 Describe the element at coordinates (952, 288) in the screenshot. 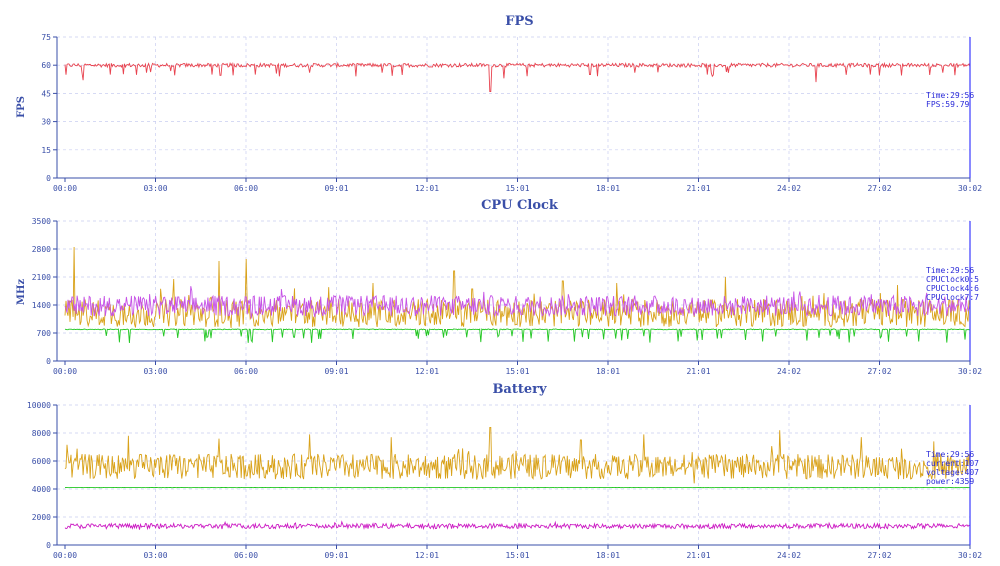

I see `cursor-readout-1: CPUClock4:6` at that location.